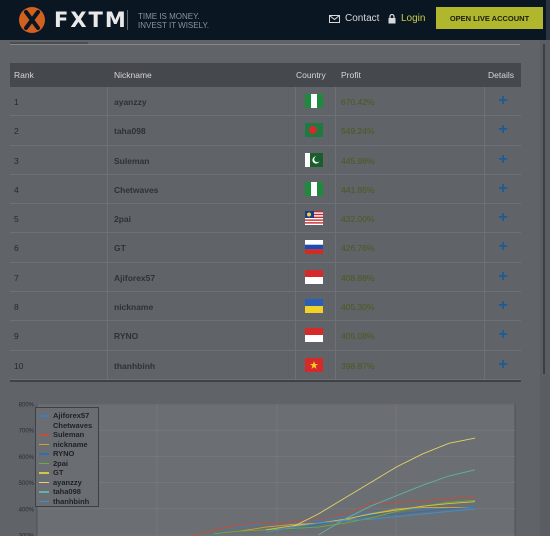 The width and height of the screenshot is (550, 536). Describe the element at coordinates (133, 307) in the screenshot. I see `nickname-cell: nickname` at that location.